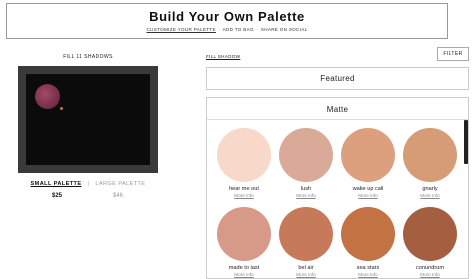  I want to click on shade-card: bel air More Info, so click(306, 242).